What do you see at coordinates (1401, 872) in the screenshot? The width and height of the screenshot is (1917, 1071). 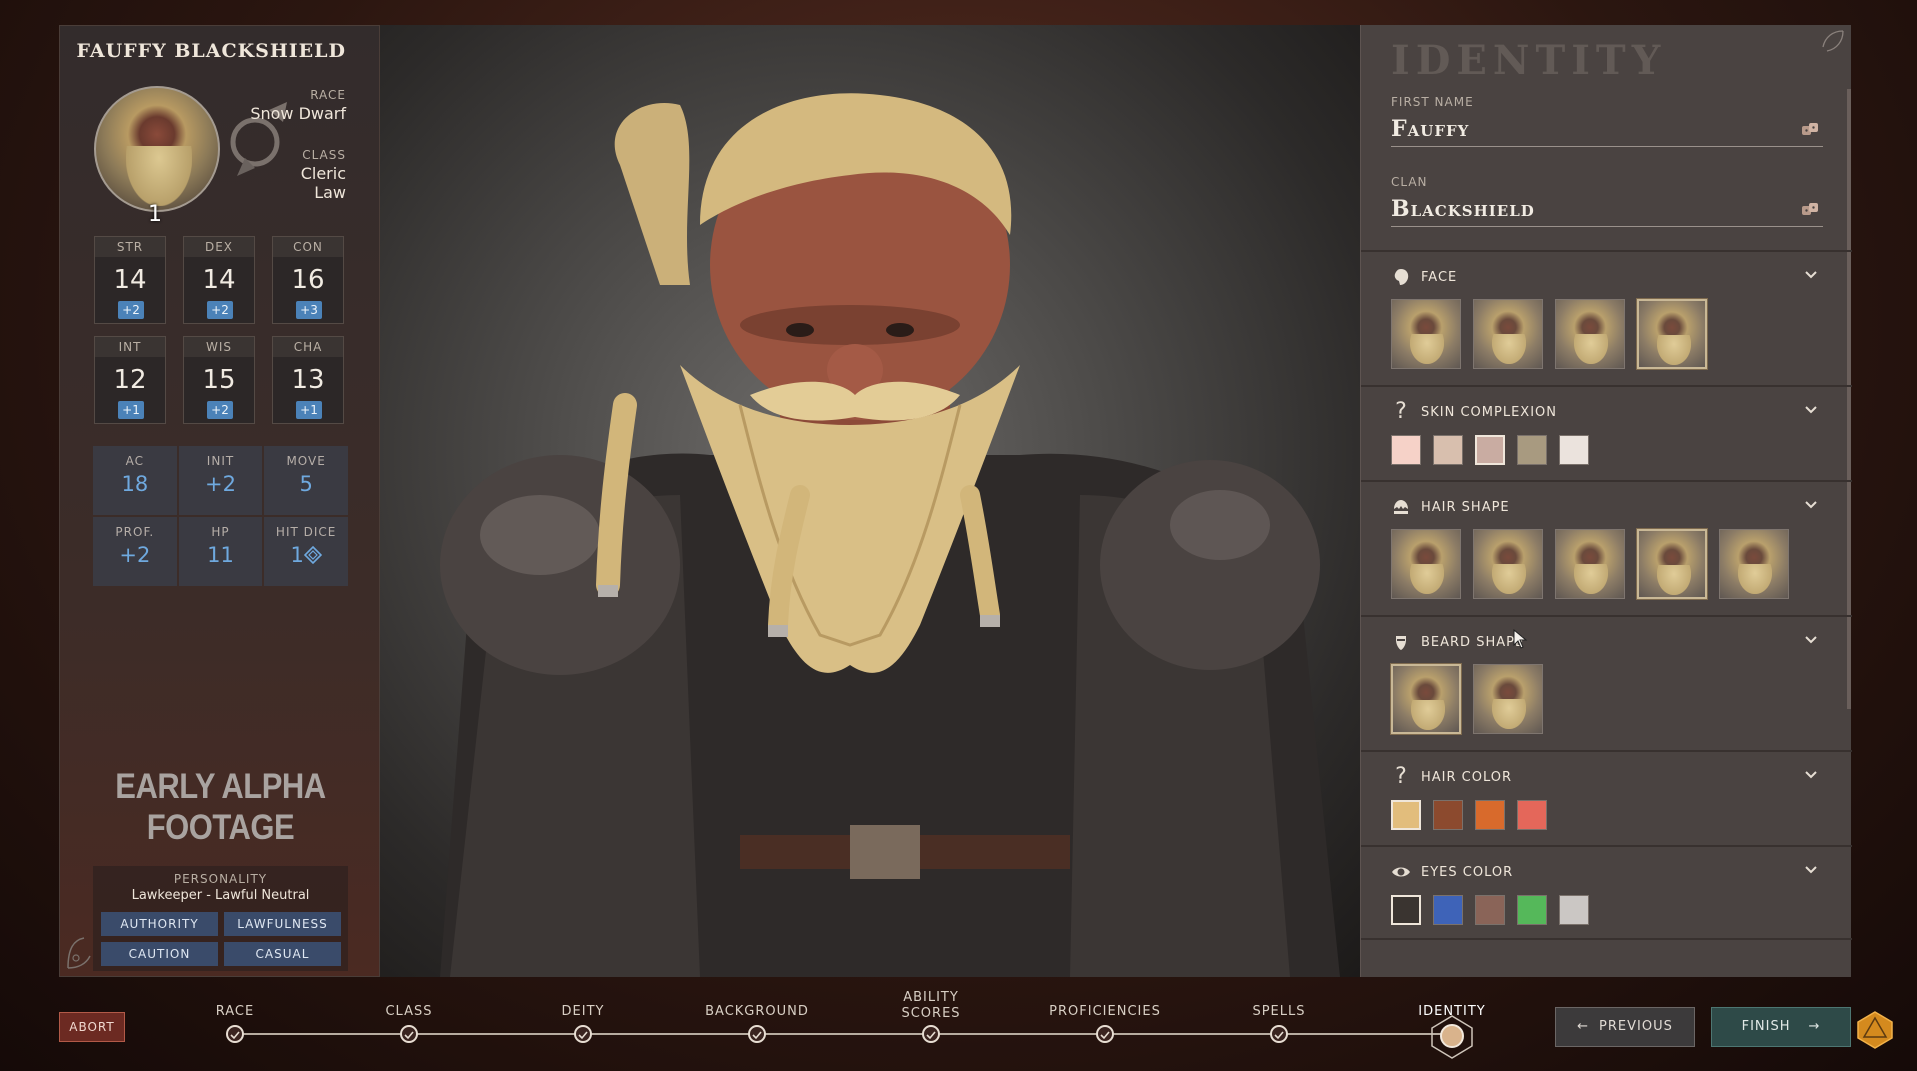 I see `eye-icon` at bounding box center [1401, 872].